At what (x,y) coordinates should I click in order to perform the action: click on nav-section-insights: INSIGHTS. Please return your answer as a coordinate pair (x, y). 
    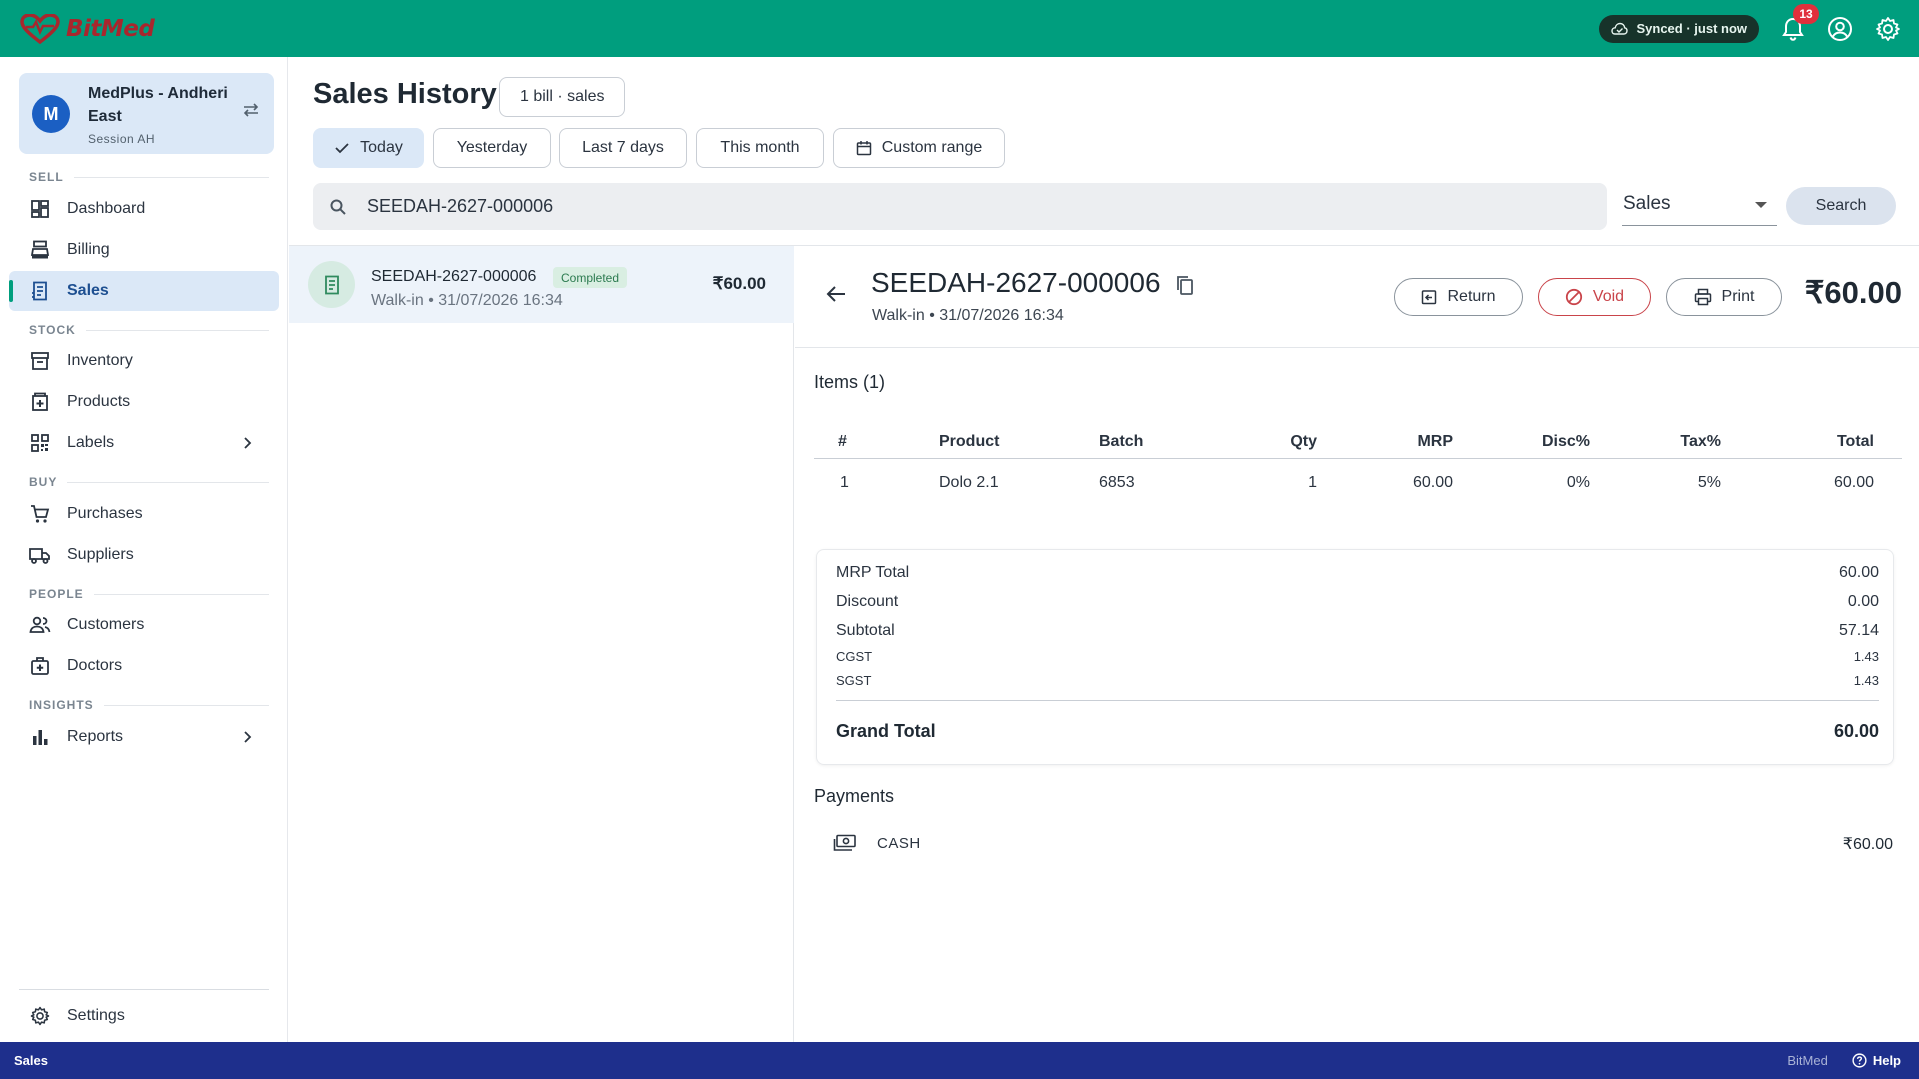
    Looking at the image, I should click on (149, 705).